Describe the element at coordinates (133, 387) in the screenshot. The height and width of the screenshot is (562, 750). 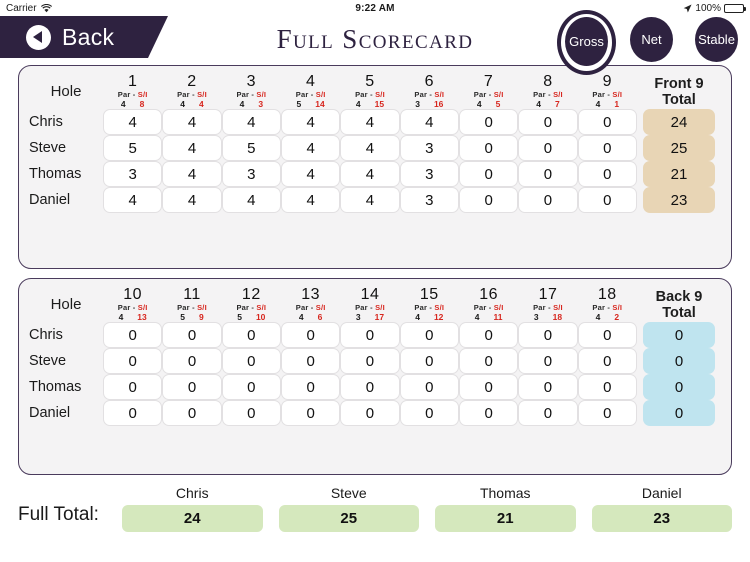
I see `score-input-thomas-hole-10: 0` at that location.